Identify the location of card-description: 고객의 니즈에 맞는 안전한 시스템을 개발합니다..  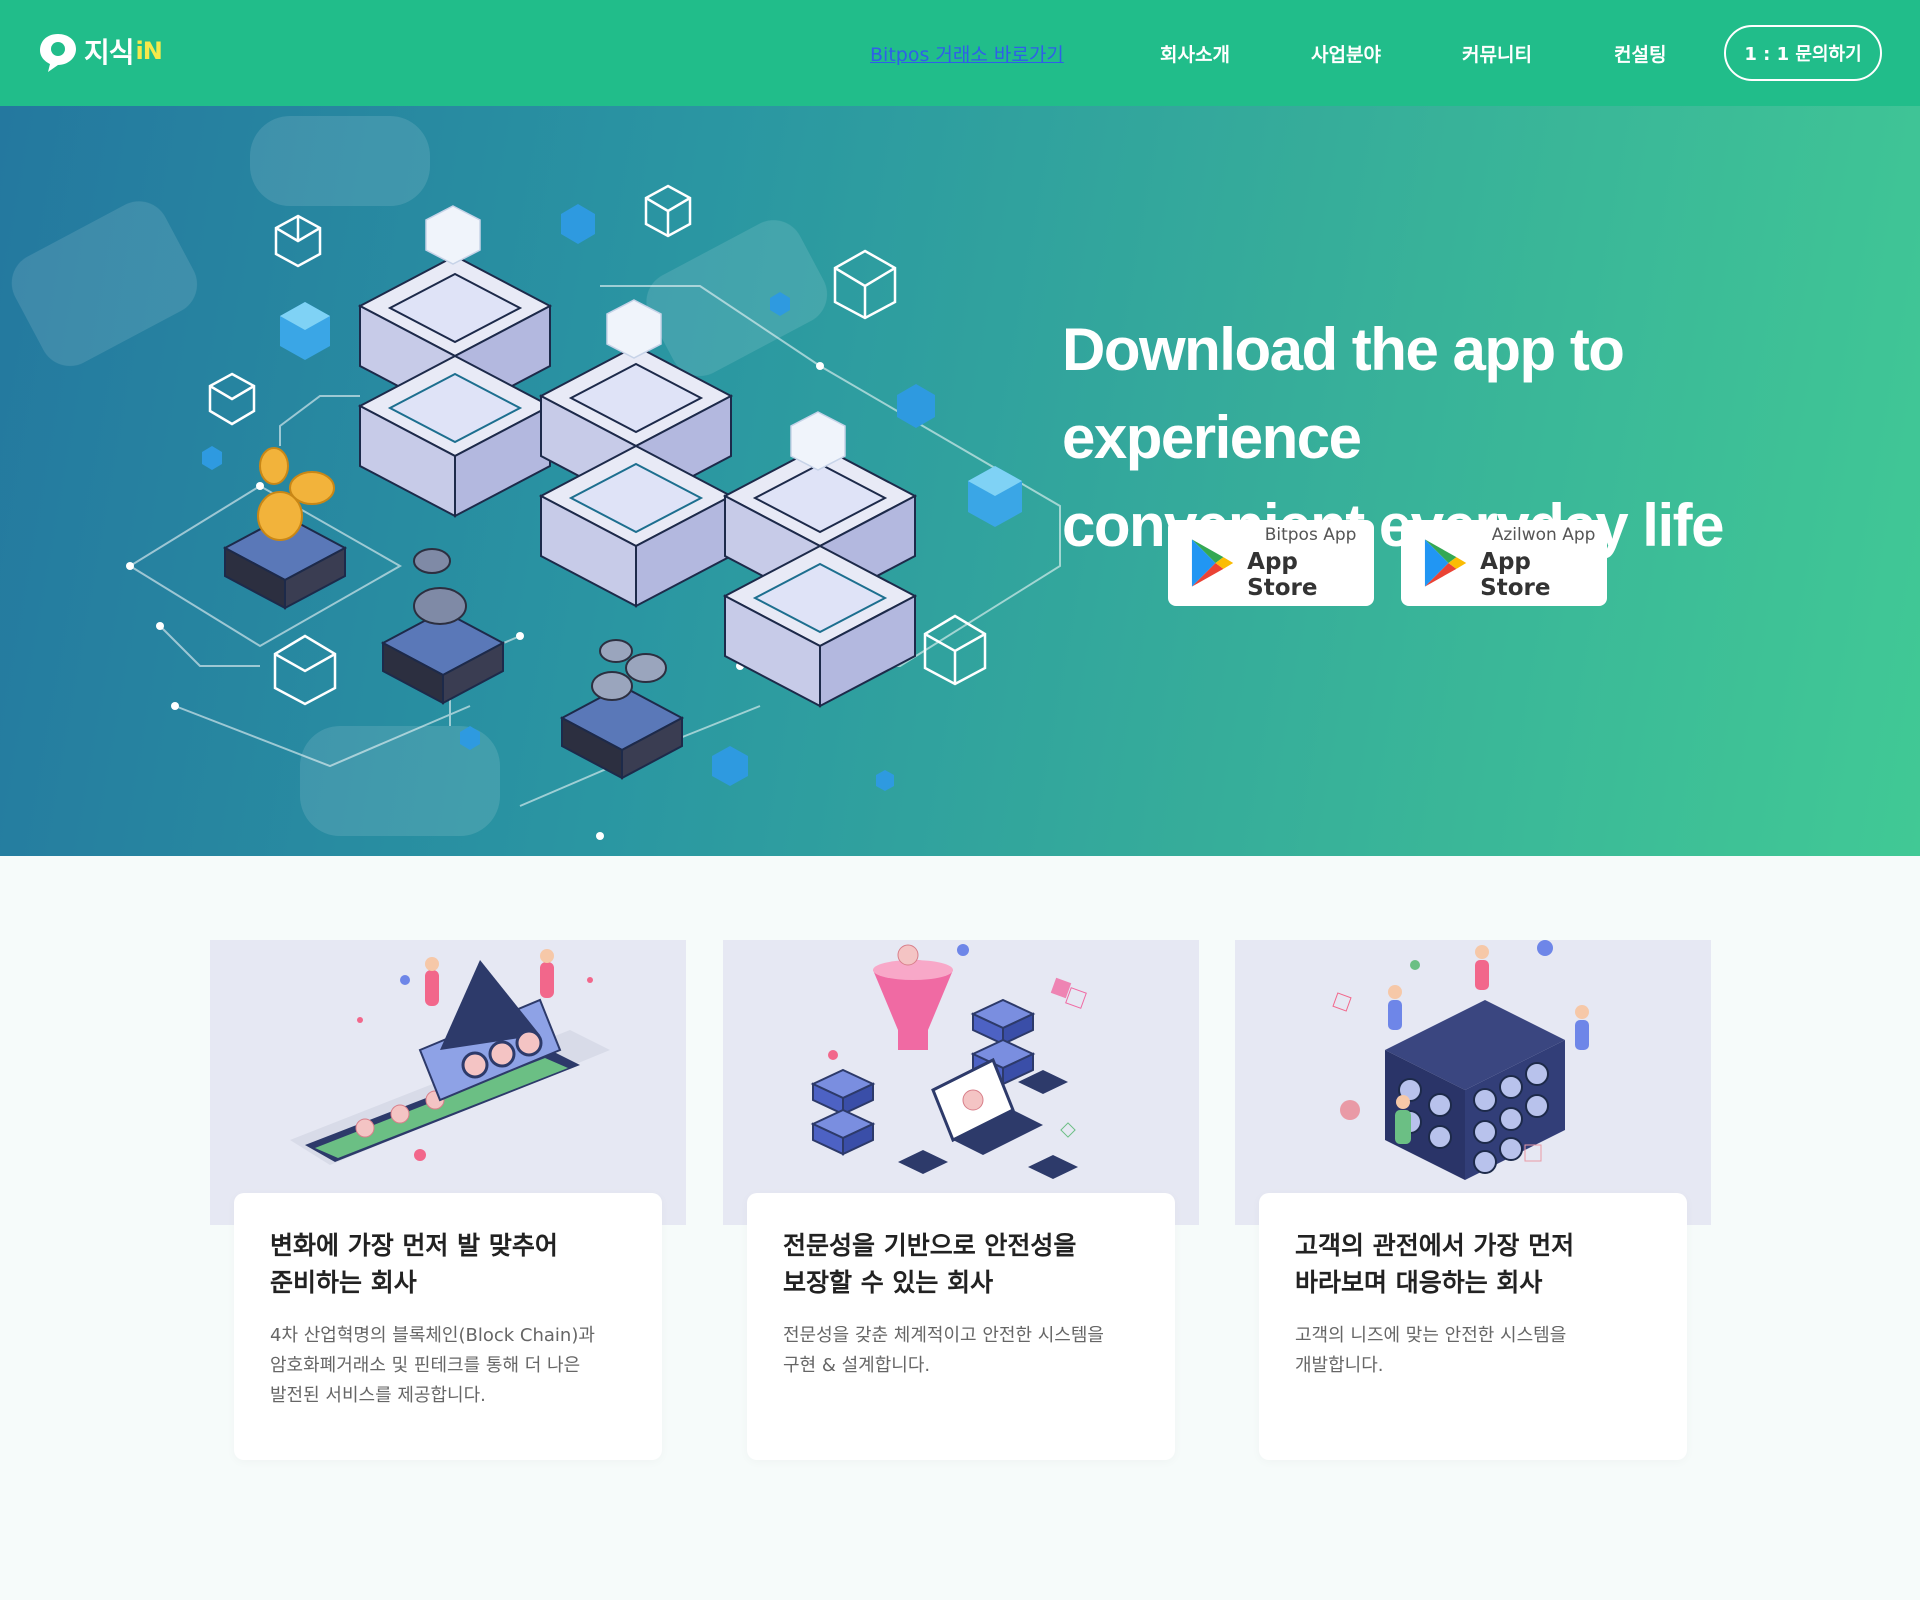
(1431, 1350).